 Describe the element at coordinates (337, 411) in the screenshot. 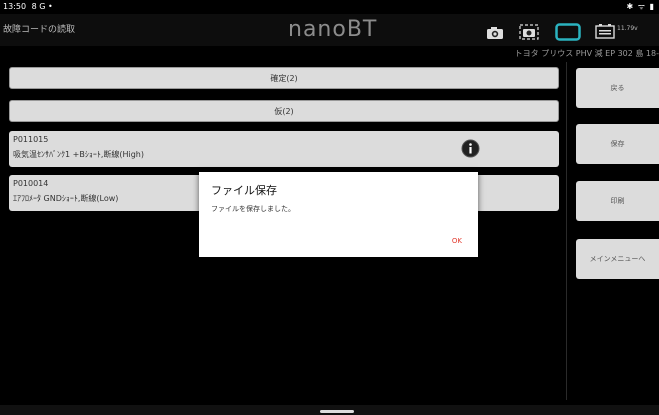

I see `home-gesture-handle` at that location.